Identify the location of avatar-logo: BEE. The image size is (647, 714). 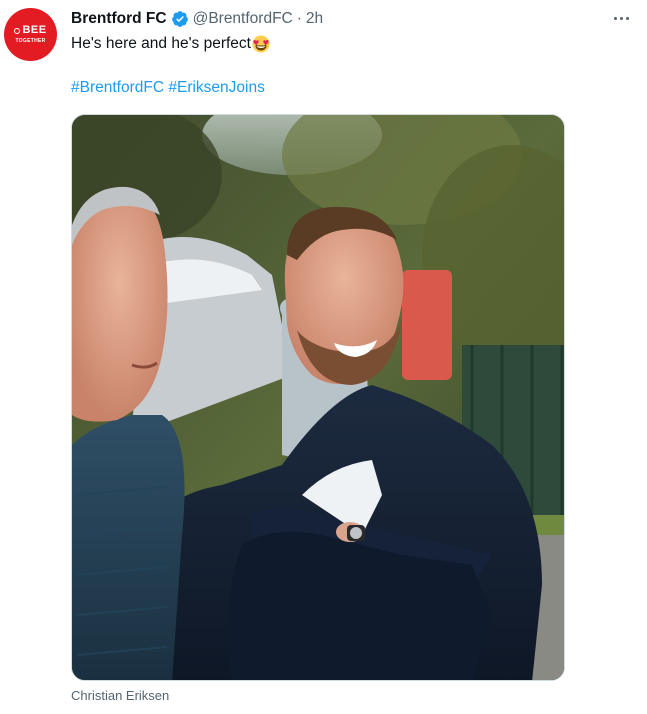
(30, 30).